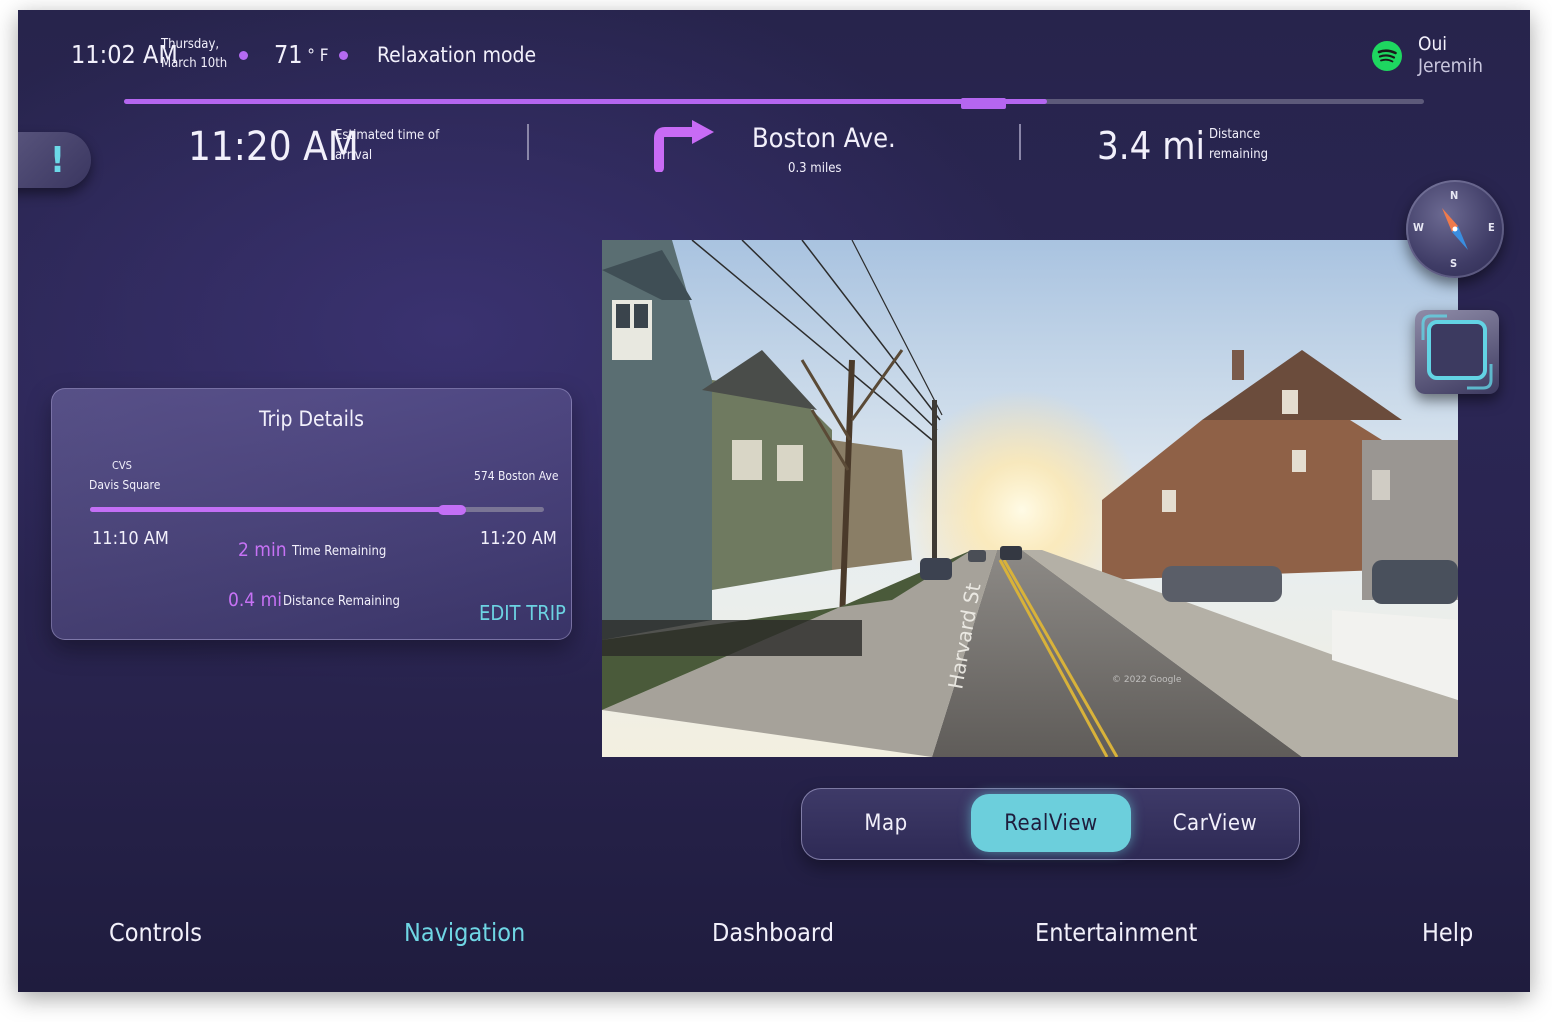 The image size is (1552, 1022). I want to click on trip-distance-value: 0.4 mi, so click(255, 600).